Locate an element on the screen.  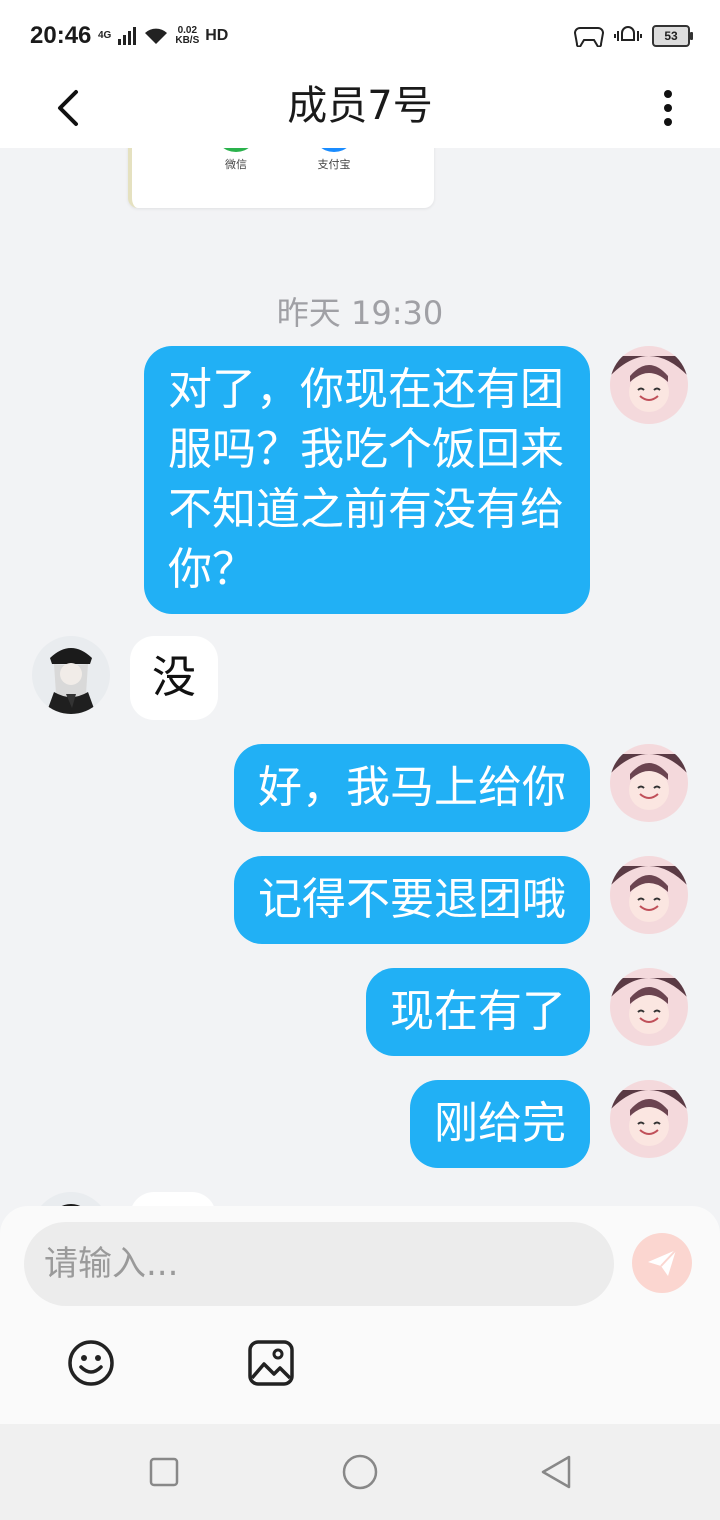
vibrate-icon is located at coordinates (628, 33).